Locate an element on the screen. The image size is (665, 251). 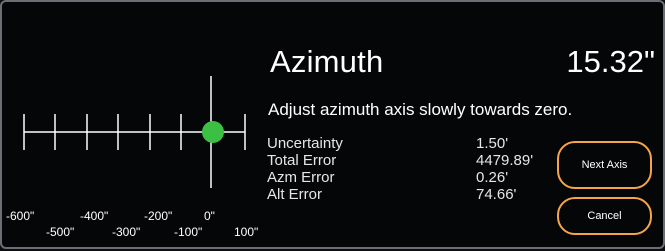
stat-value-uncertainty: 1.50' is located at coordinates (492, 143).